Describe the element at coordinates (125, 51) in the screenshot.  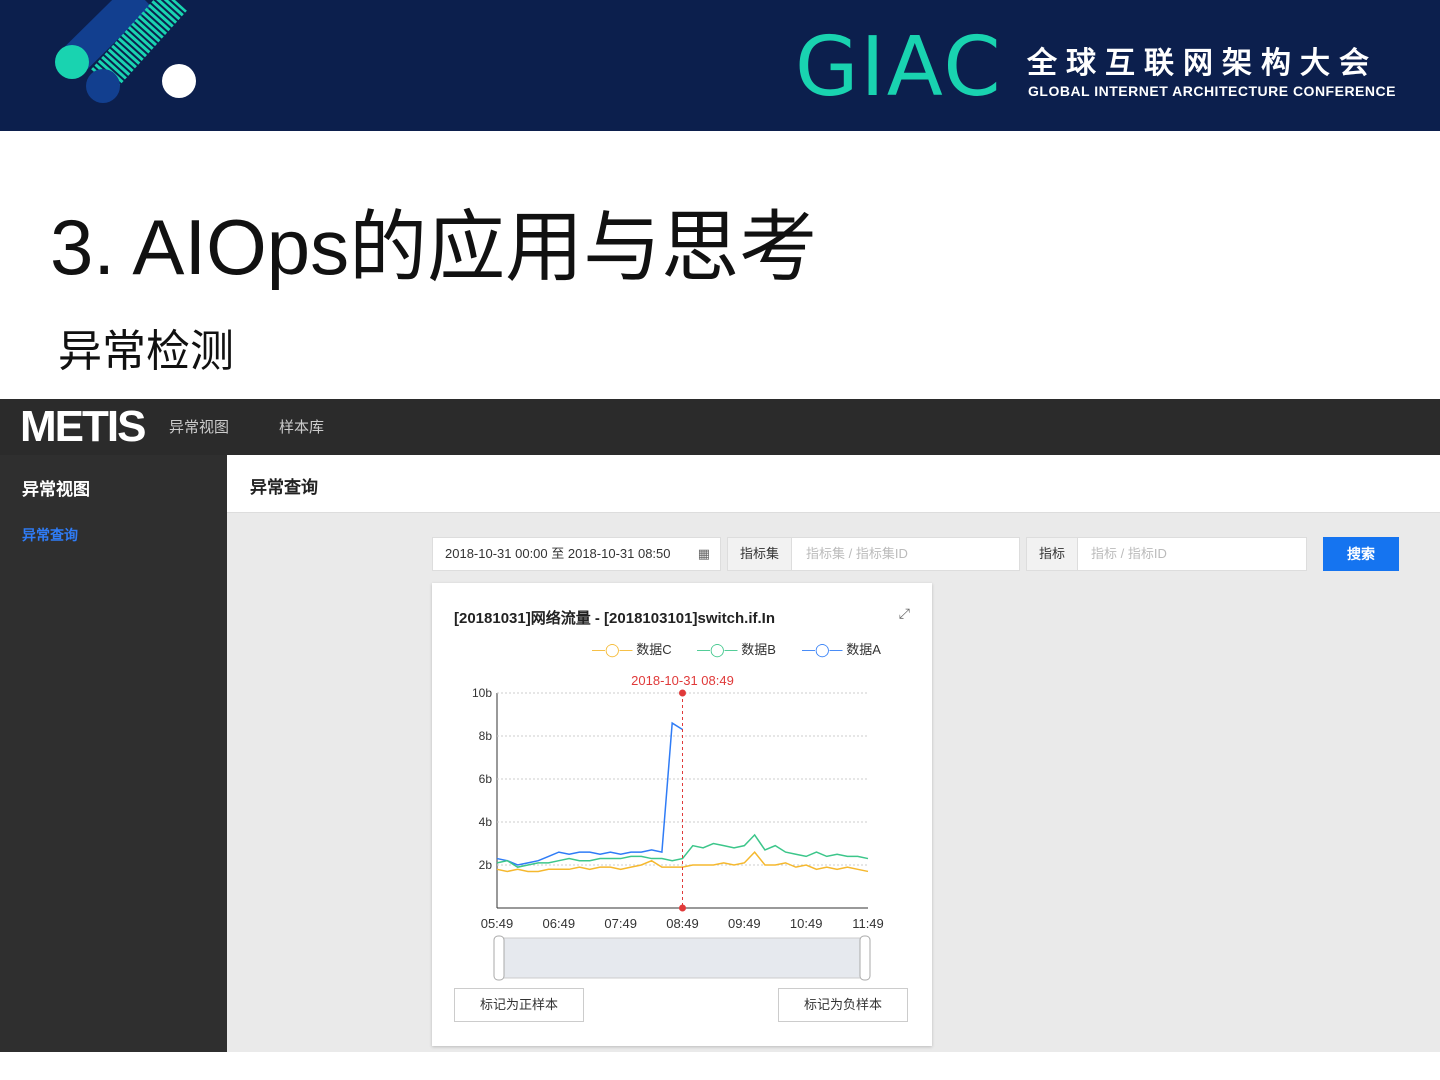
I see `giac-logo-graphic` at that location.